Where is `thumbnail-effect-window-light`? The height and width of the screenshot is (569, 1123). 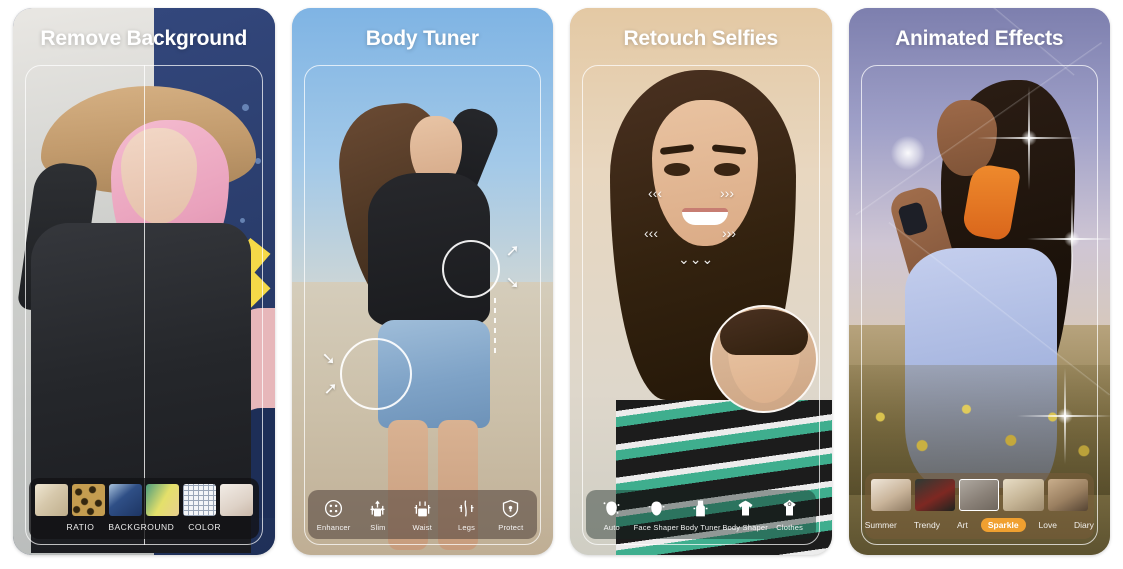 thumbnail-effect-window-light is located at coordinates (1023, 495).